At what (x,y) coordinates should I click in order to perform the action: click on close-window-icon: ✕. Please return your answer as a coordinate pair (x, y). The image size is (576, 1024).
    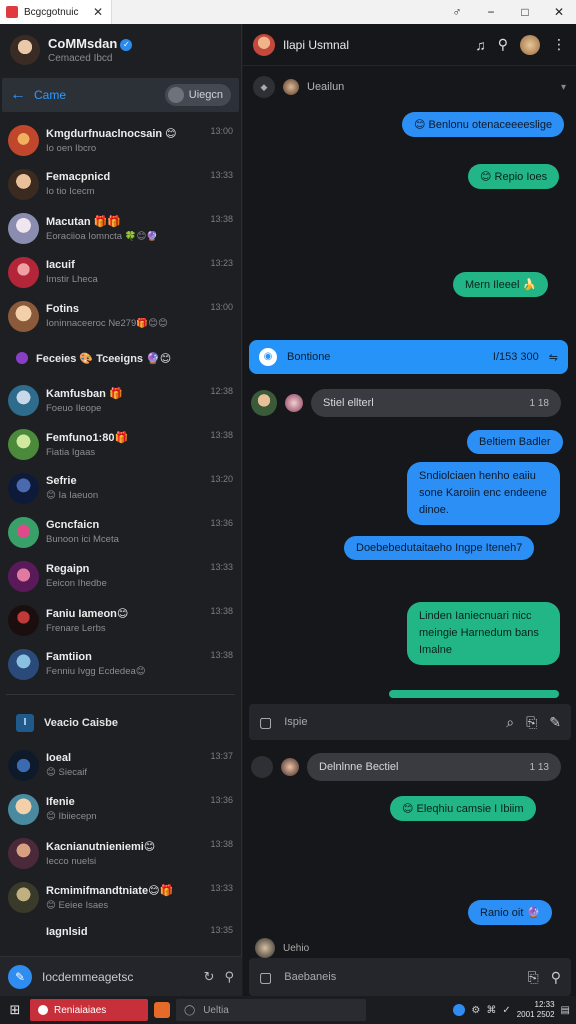
    Looking at the image, I should click on (559, 12).